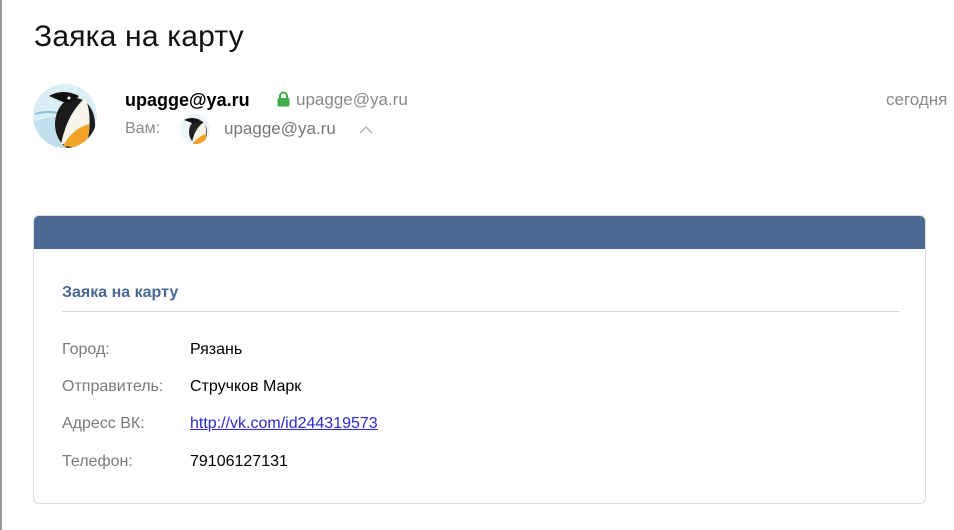 The width and height of the screenshot is (954, 530). I want to click on chevron-up-icon, so click(366, 129).